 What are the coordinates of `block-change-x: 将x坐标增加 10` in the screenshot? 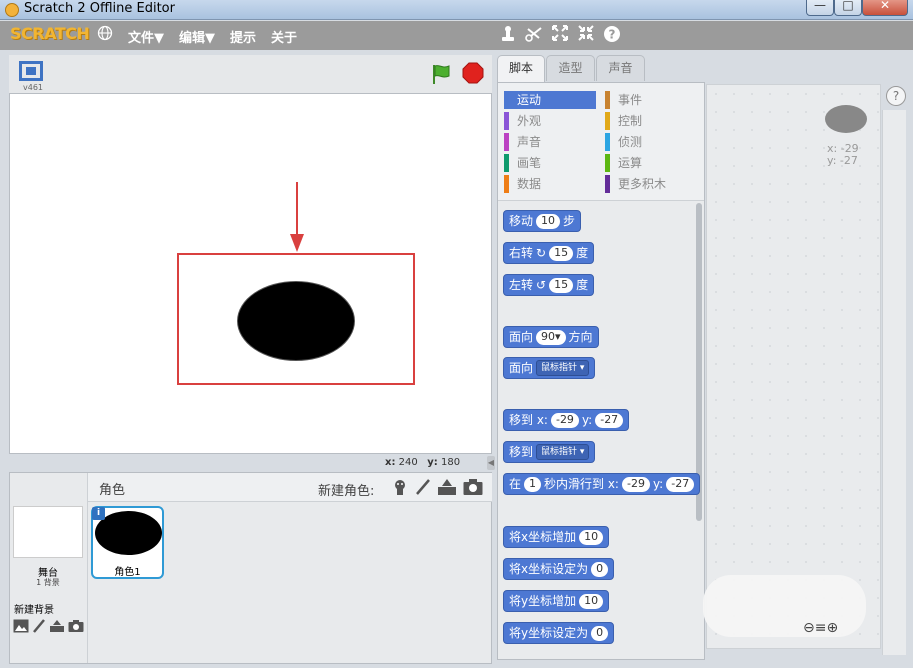 It's located at (556, 537).